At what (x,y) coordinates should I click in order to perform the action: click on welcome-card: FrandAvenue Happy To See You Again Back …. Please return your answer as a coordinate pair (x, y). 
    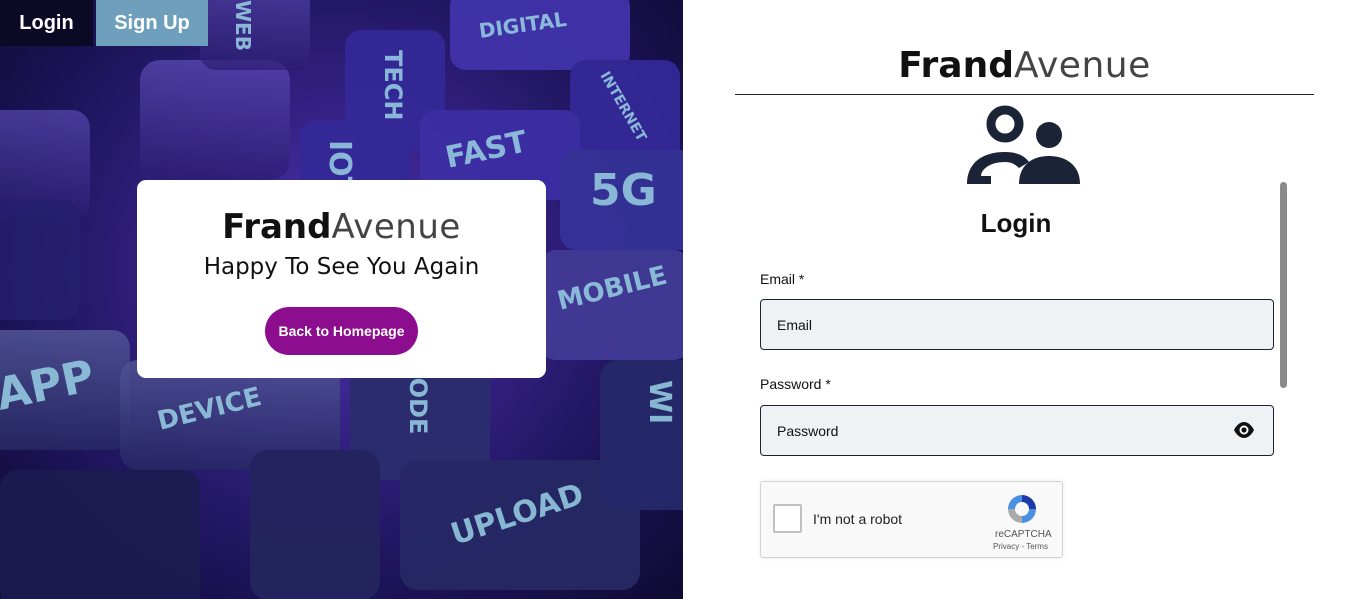
    Looking at the image, I should click on (341, 279).